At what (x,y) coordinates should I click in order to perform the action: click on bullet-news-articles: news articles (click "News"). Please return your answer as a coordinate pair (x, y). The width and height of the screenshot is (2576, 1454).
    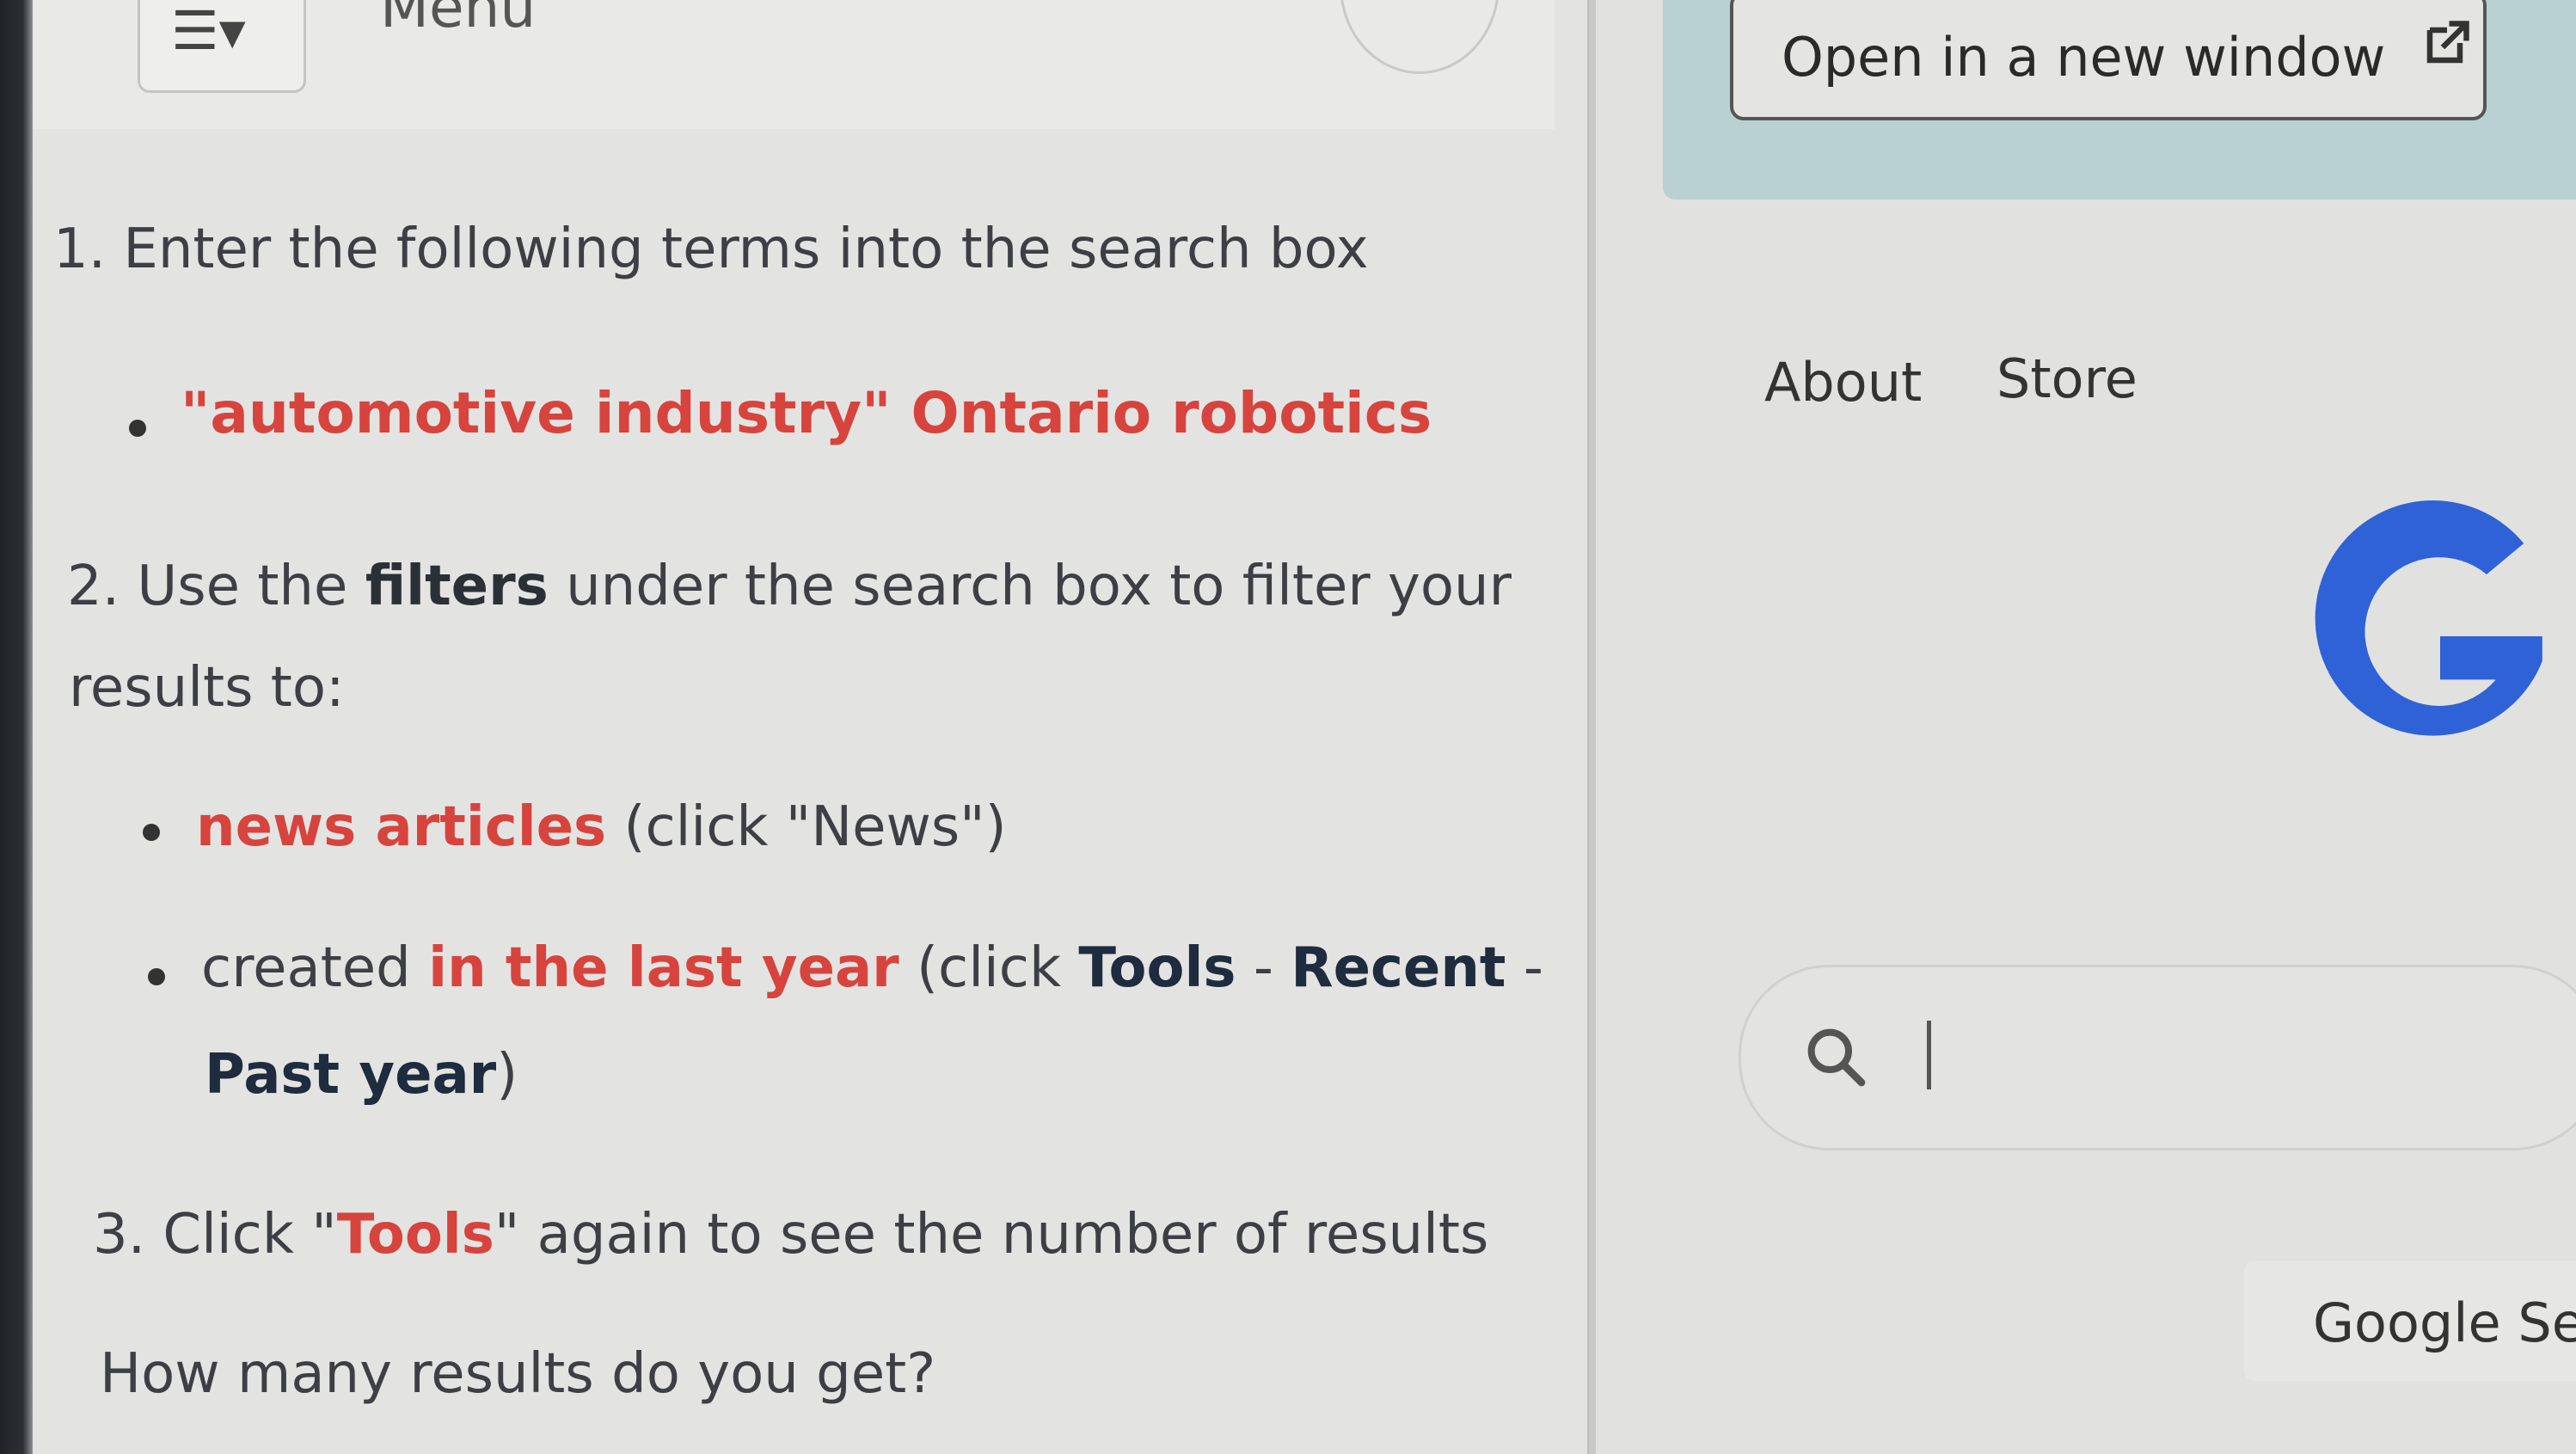
    Looking at the image, I should click on (601, 827).